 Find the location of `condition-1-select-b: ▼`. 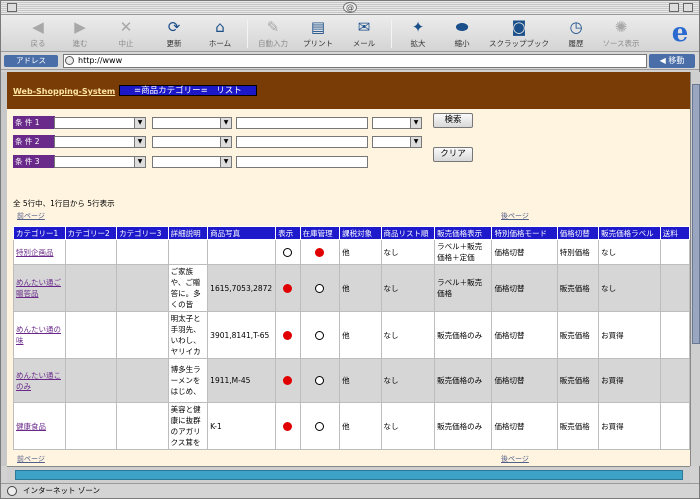

condition-1-select-b: ▼ is located at coordinates (192, 123).